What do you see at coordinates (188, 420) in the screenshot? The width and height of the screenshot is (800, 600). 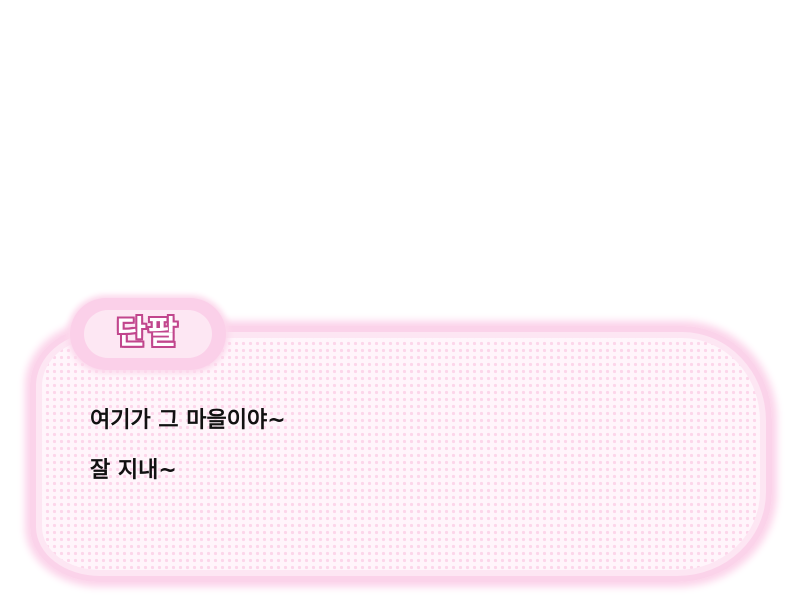 I see `dialog-line: 여기가 그 마을이야~` at bounding box center [188, 420].